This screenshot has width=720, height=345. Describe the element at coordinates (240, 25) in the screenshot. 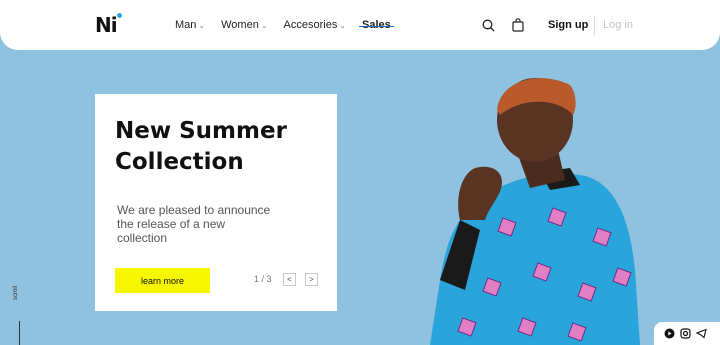

I see `nav-item-label: Women` at that location.